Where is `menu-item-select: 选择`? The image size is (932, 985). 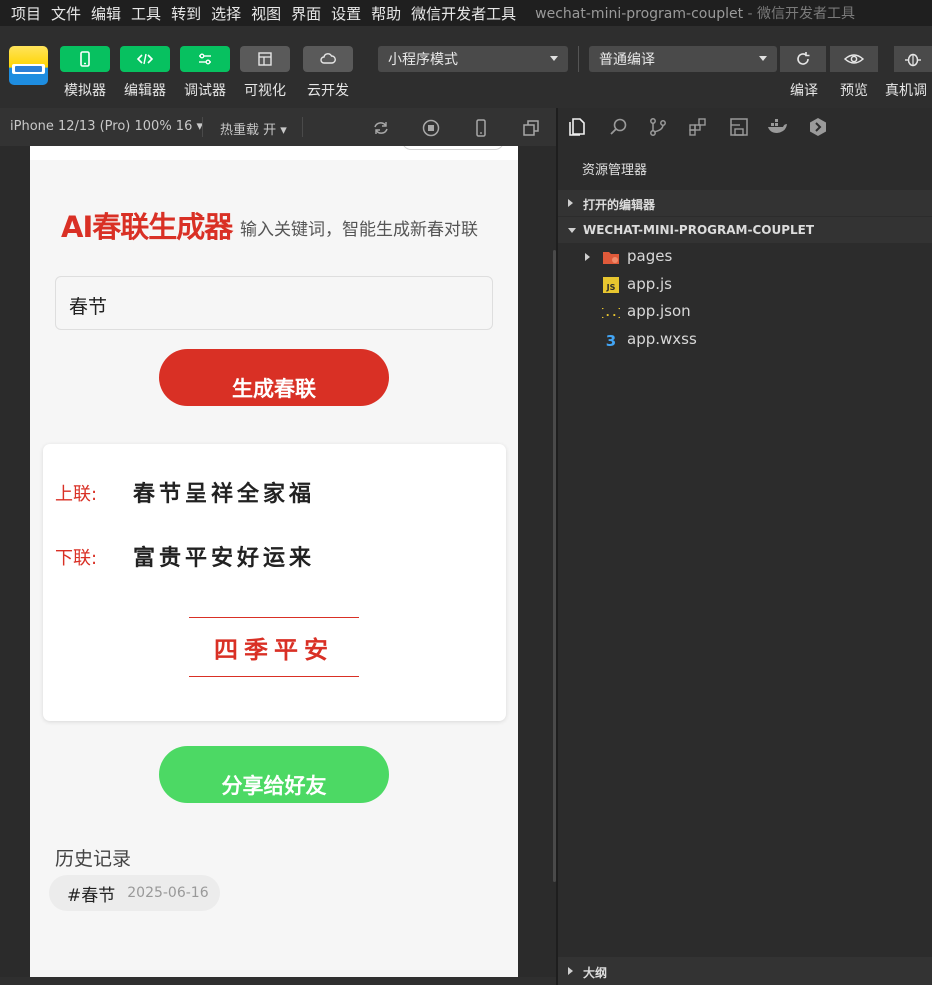 menu-item-select: 选择 is located at coordinates (226, 13).